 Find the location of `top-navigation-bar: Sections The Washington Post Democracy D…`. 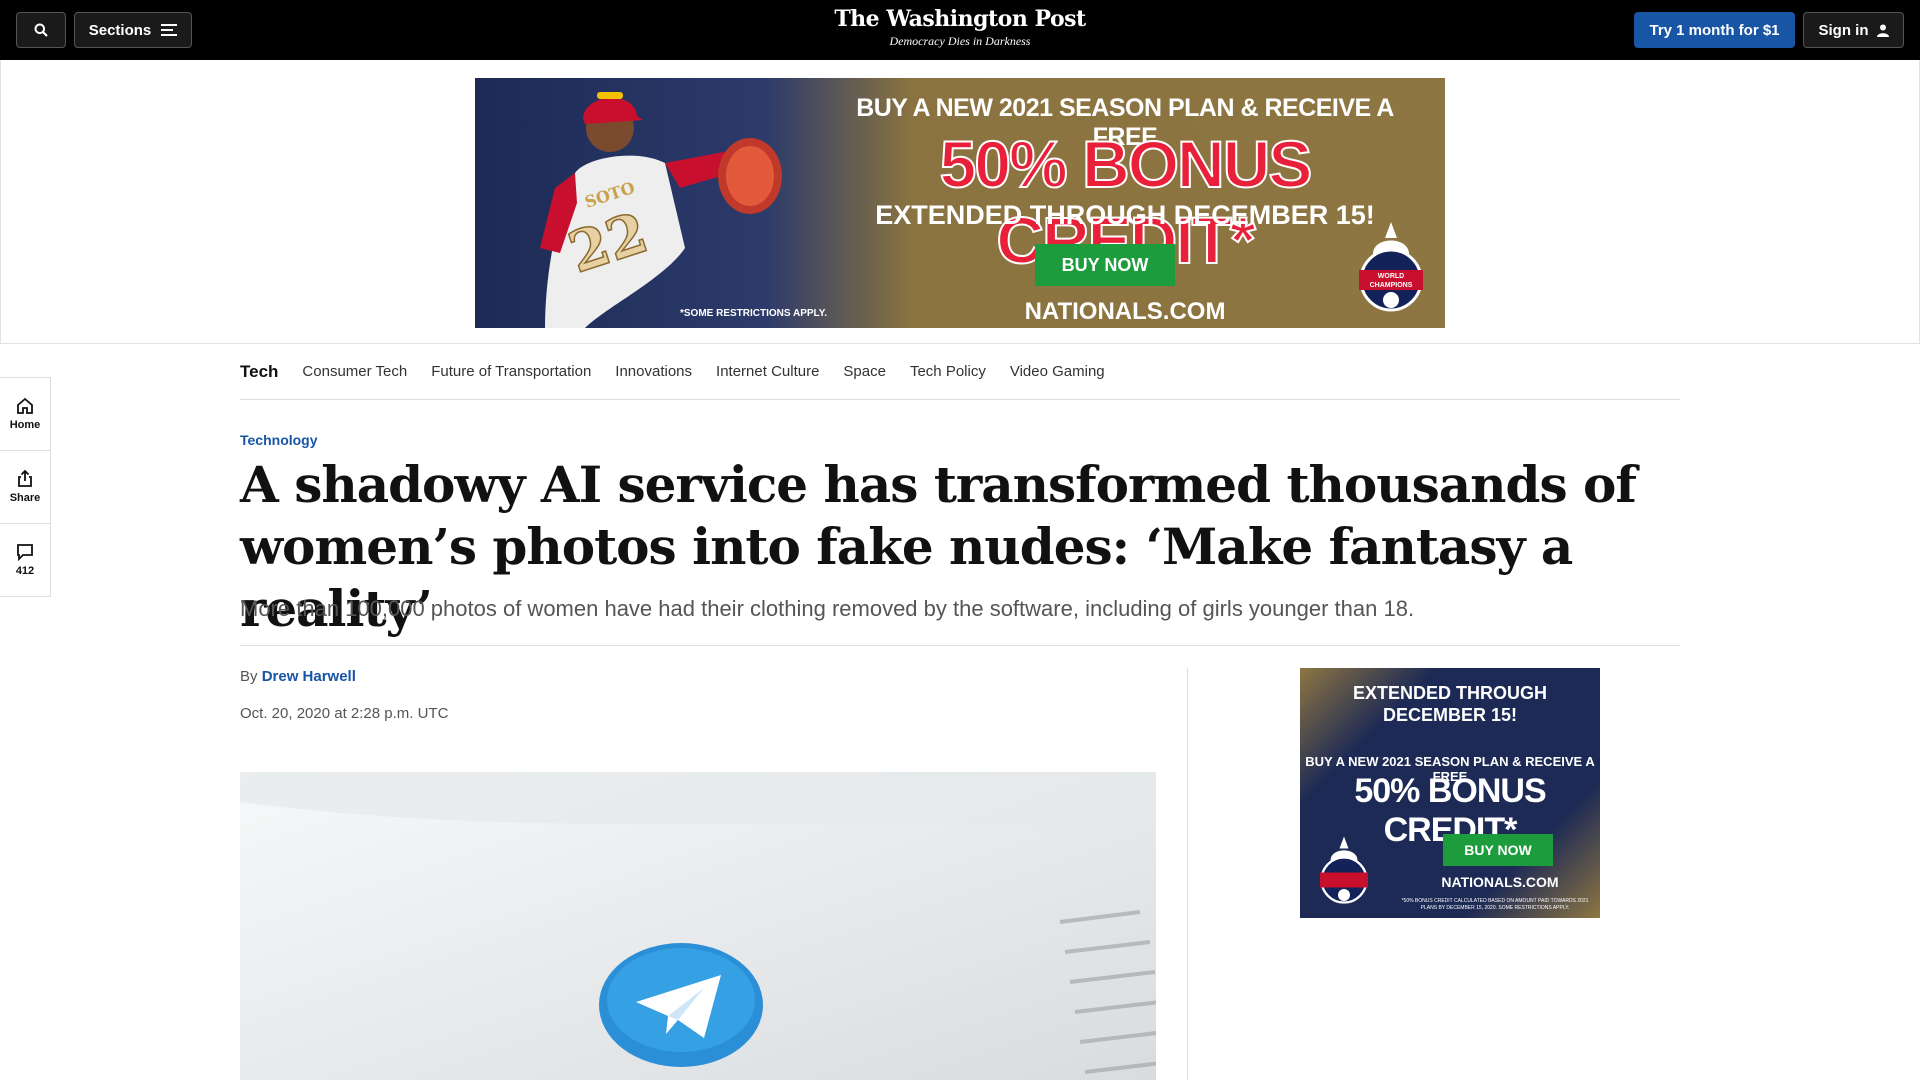

top-navigation-bar: Sections The Washington Post Democracy D… is located at coordinates (960, 30).